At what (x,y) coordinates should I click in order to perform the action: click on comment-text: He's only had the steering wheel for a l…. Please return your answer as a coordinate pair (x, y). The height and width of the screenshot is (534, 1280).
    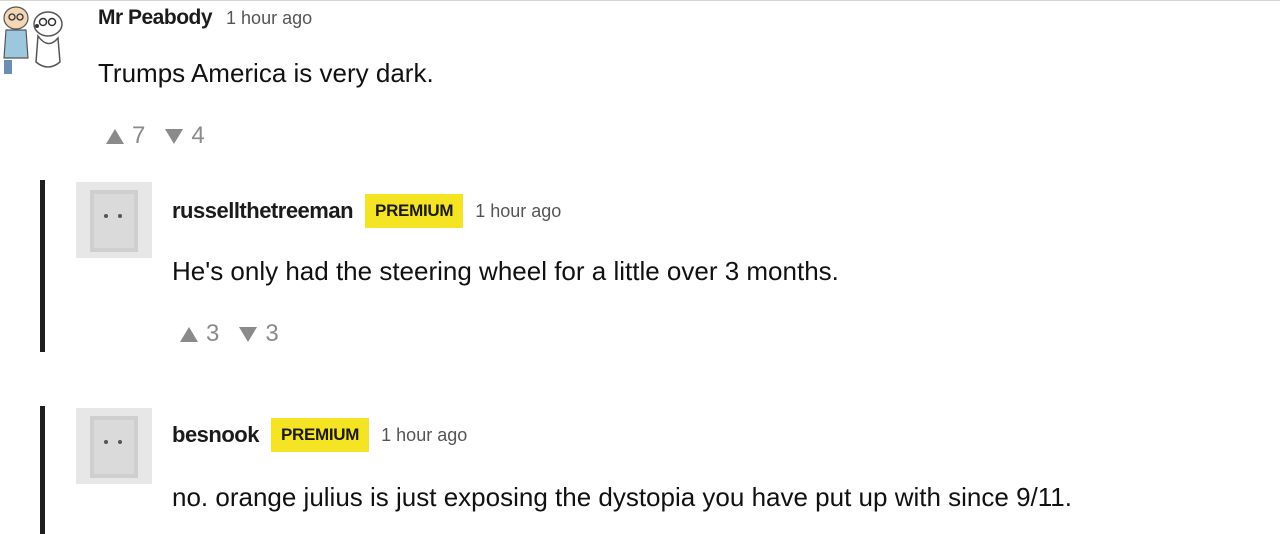
    Looking at the image, I should click on (505, 271).